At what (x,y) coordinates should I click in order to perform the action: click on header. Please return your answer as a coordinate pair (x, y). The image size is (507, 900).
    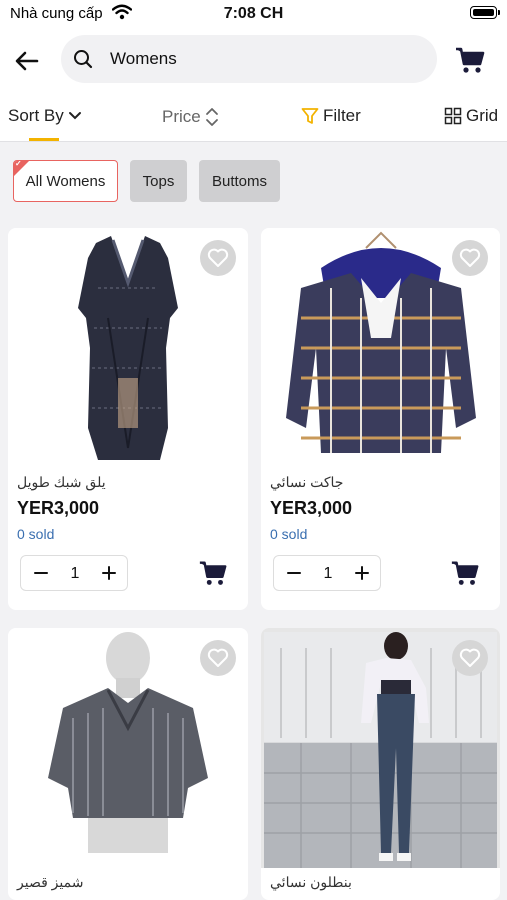
    Looking at the image, I should click on (253, 61).